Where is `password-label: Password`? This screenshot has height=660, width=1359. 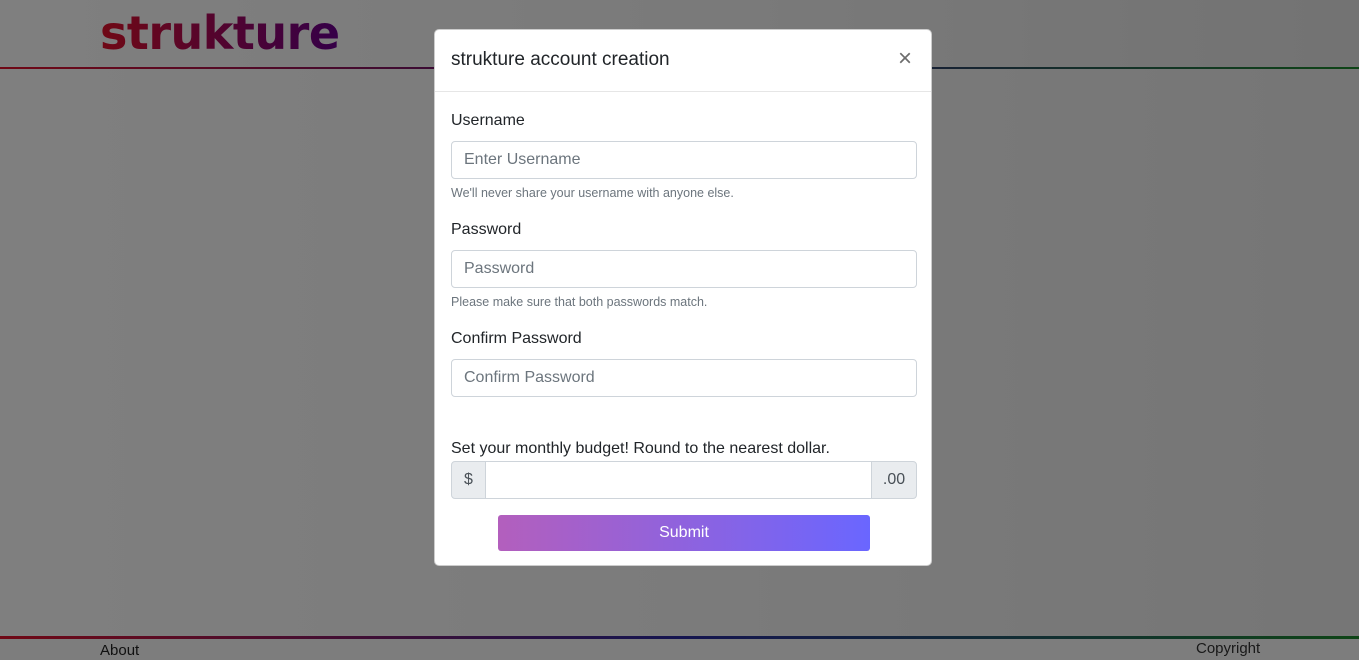
password-label: Password is located at coordinates (486, 229).